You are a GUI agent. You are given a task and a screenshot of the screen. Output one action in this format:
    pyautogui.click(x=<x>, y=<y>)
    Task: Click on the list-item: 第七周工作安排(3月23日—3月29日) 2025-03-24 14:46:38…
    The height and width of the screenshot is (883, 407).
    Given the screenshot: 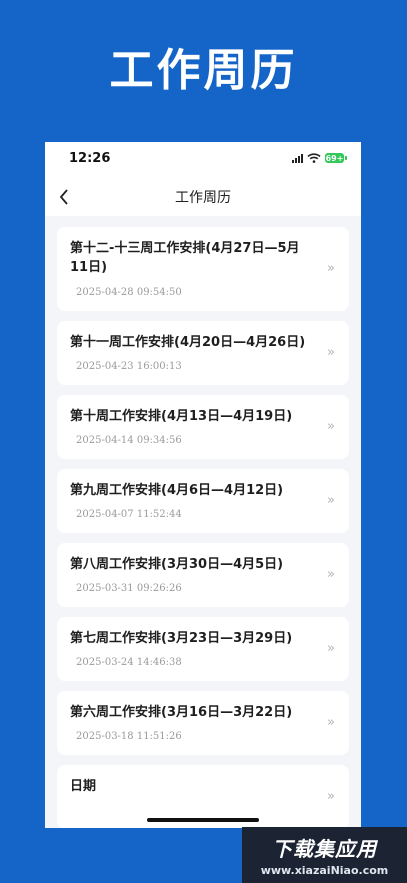 What is the action you would take?
    pyautogui.click(x=203, y=649)
    